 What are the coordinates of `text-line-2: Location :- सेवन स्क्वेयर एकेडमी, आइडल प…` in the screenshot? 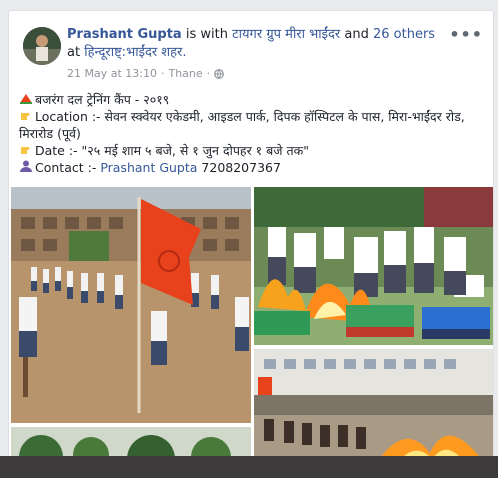 It's located at (242, 124).